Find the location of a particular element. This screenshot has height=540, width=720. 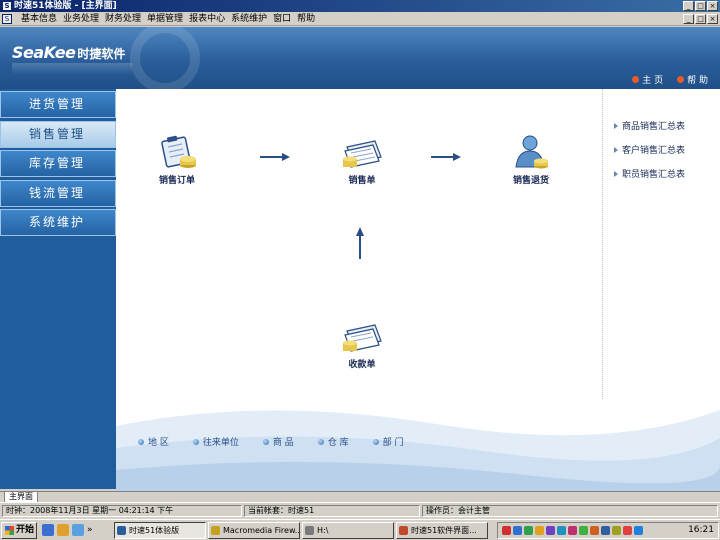

help-icon is located at coordinates (681, 79).